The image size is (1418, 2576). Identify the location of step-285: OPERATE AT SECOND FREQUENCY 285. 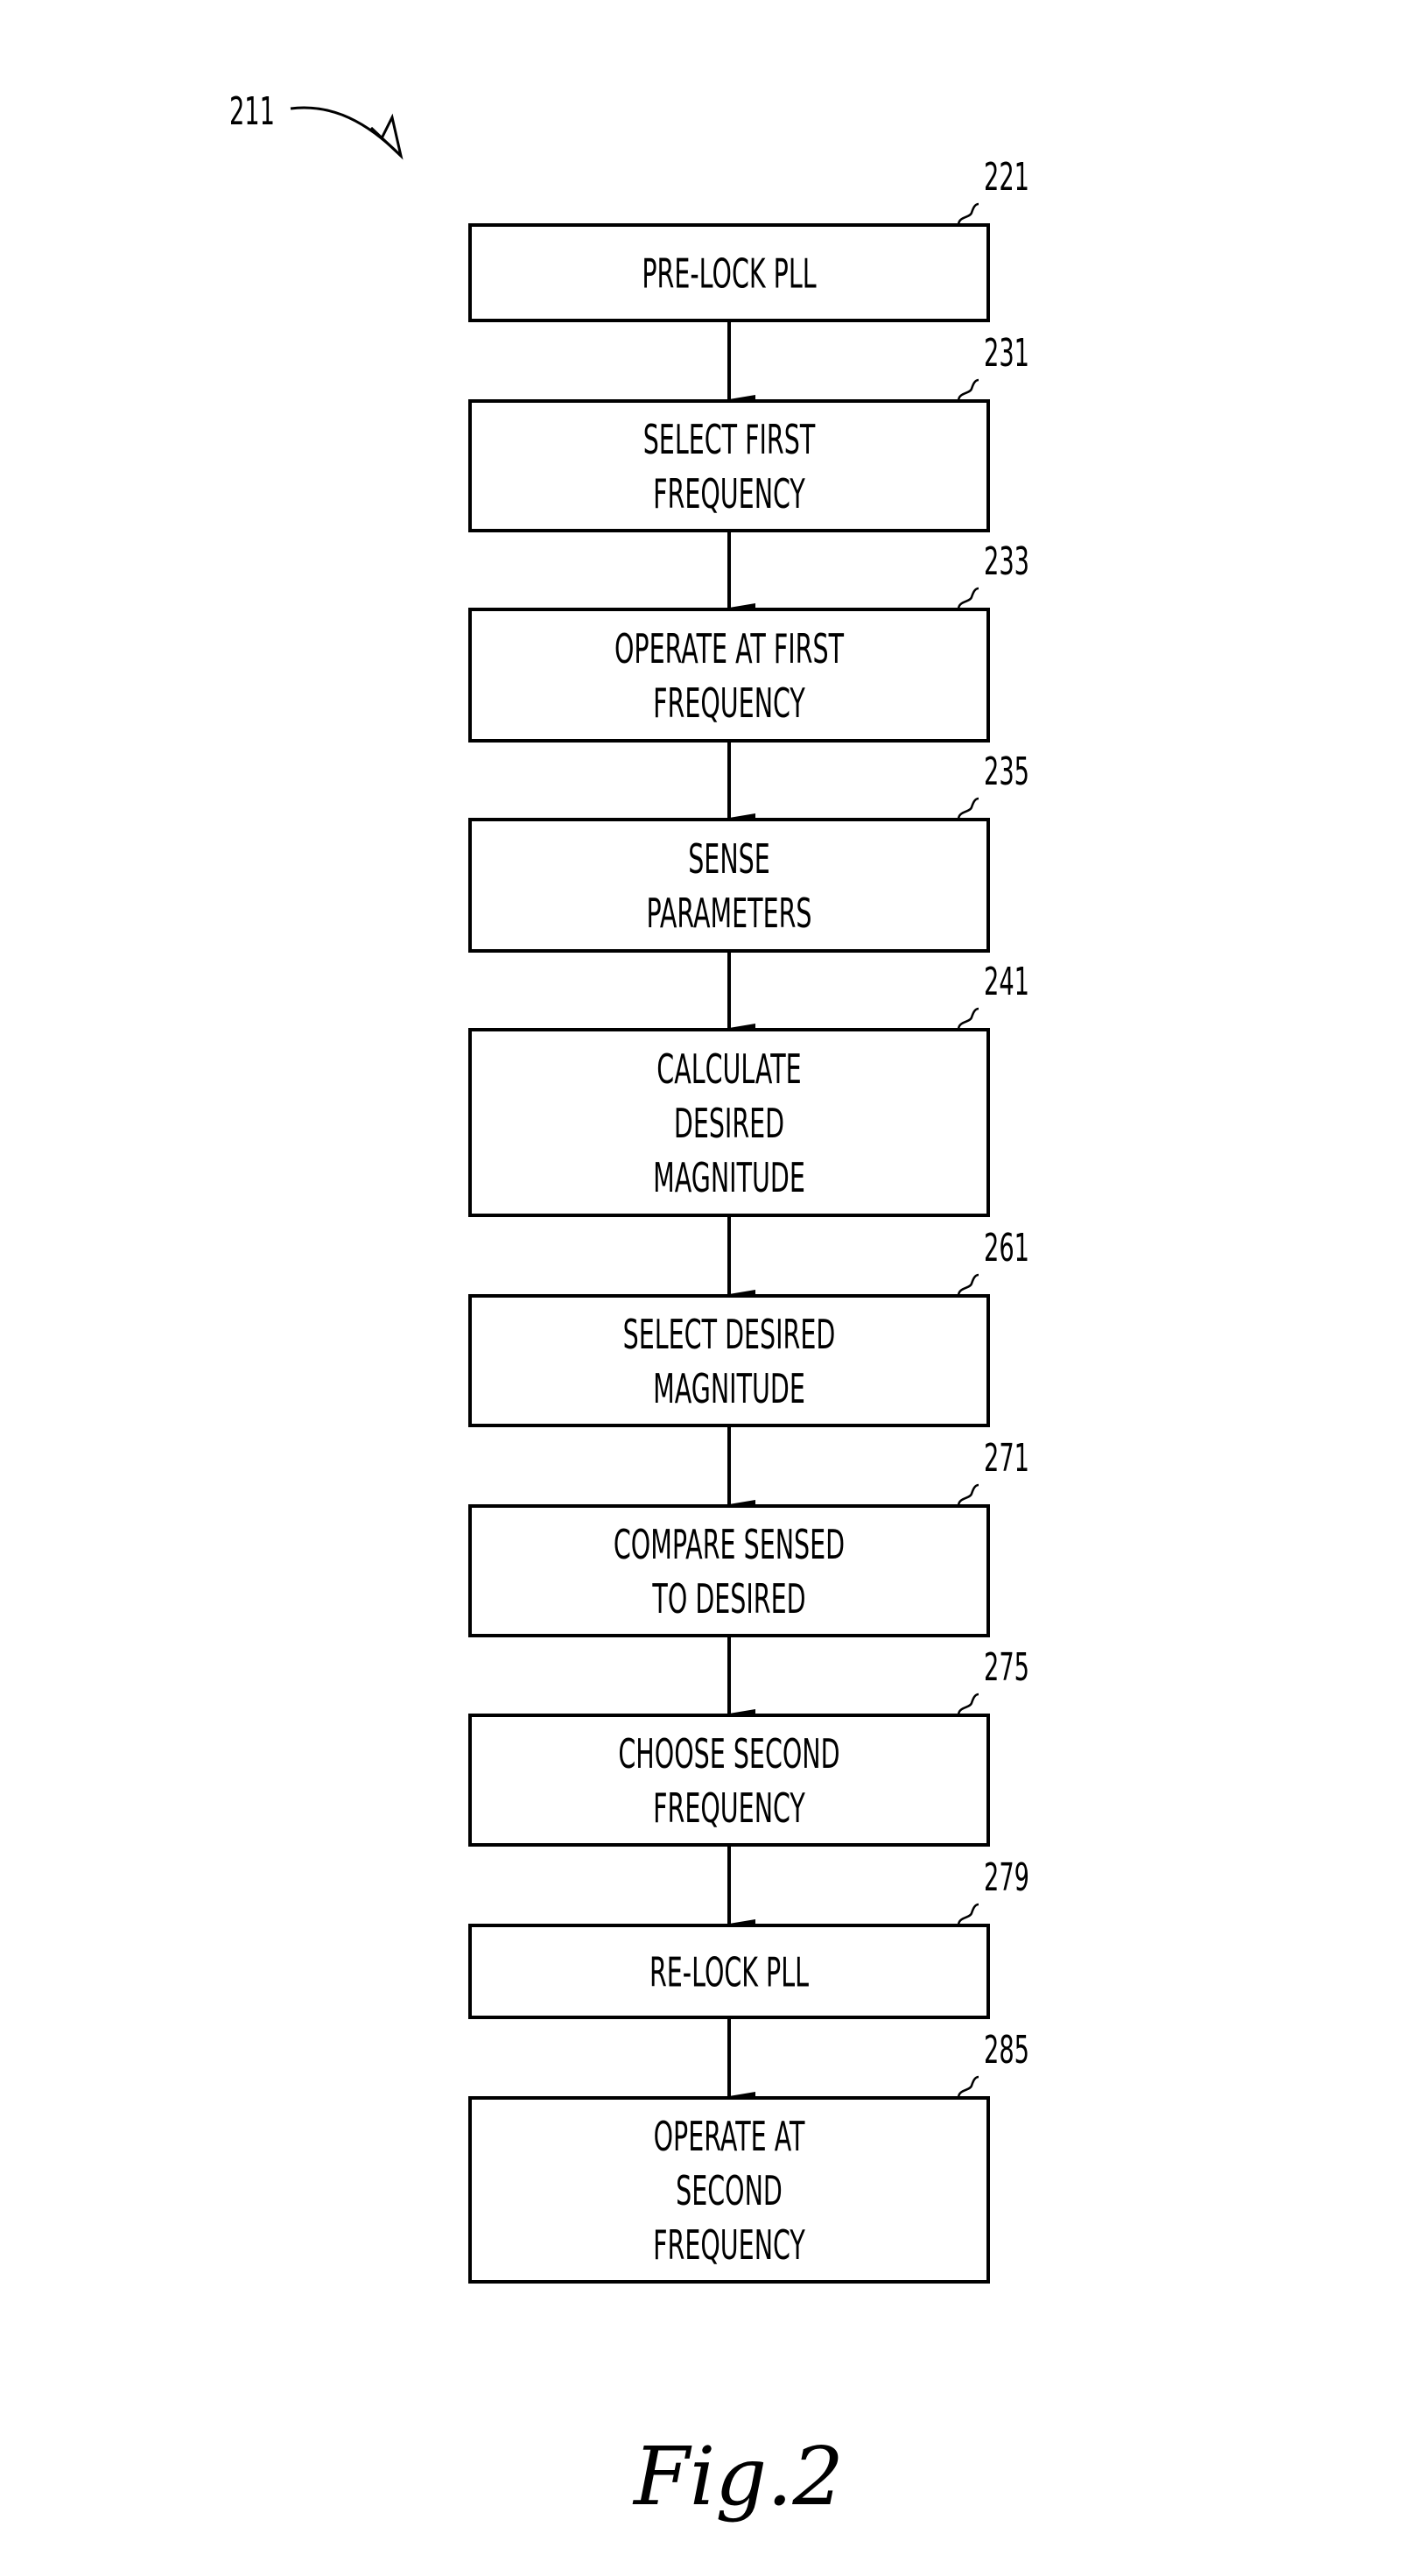
(748, 2155).